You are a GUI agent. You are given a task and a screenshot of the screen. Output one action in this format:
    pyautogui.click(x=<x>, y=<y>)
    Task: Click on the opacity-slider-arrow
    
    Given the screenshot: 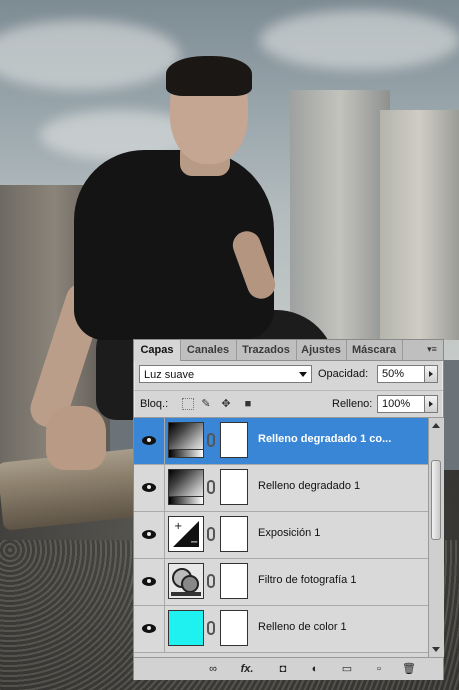 What is the action you would take?
    pyautogui.click(x=431, y=374)
    